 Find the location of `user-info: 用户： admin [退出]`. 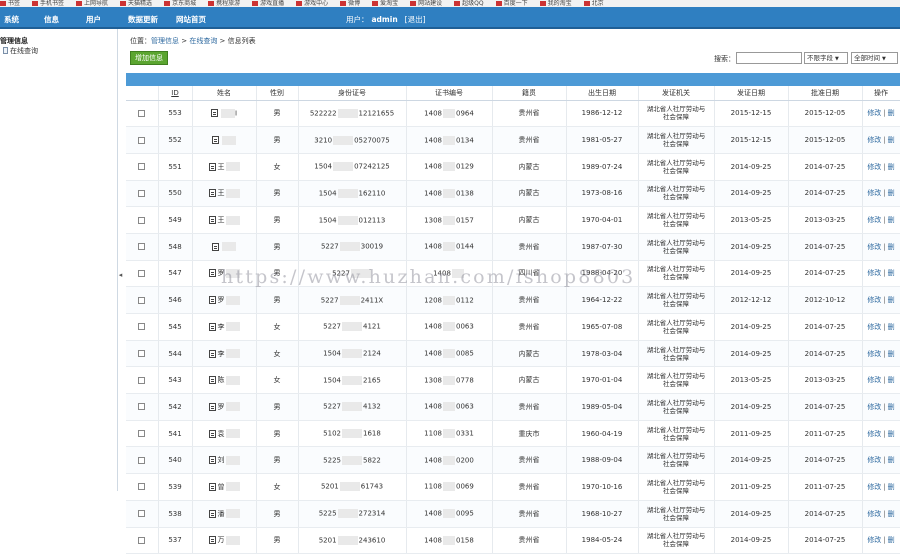

user-info: 用户： admin [退出] is located at coordinates (386, 19).